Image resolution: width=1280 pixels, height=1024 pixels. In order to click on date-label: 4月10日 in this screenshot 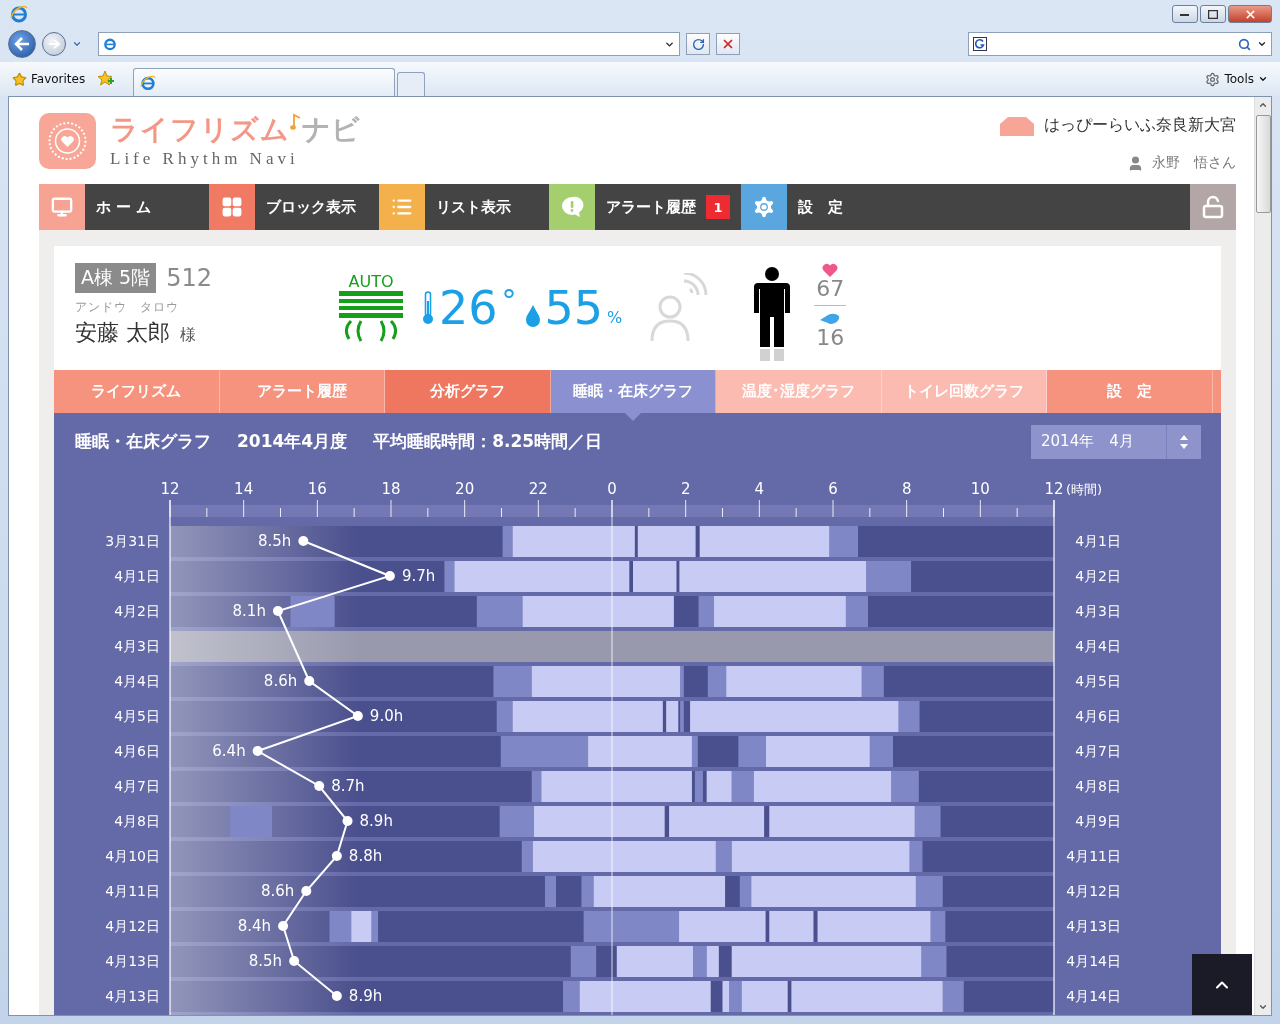, I will do `click(132, 856)`.